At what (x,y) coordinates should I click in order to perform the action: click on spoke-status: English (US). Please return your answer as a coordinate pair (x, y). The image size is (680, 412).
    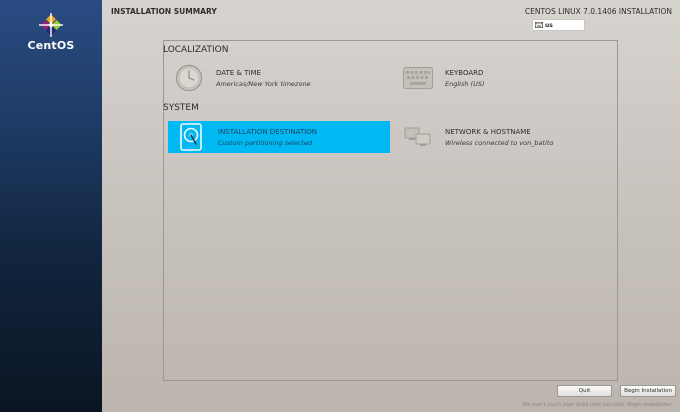
    Looking at the image, I should click on (465, 83).